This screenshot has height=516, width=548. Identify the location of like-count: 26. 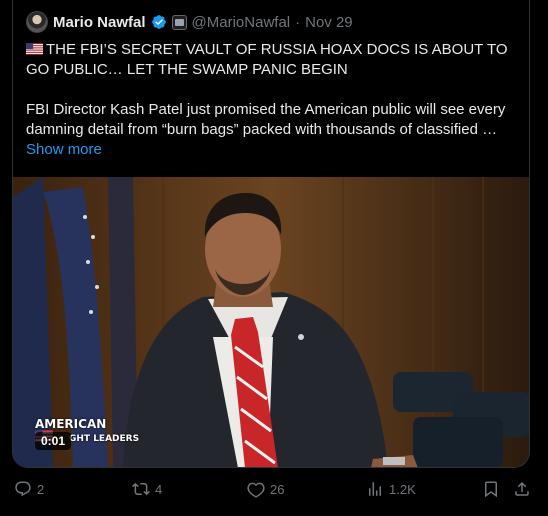
(277, 489).